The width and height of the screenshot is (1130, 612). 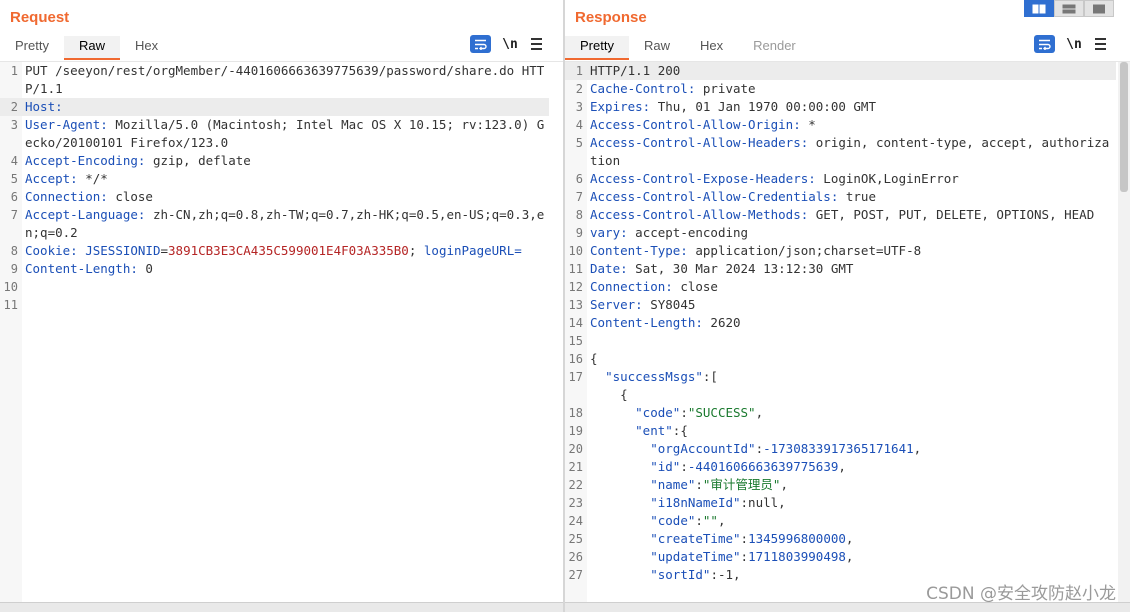 I want to click on code-token: Expires:, so click(x=620, y=106).